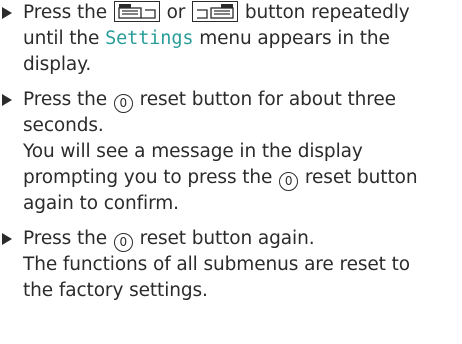 The height and width of the screenshot is (344, 462). What do you see at coordinates (57, 64) in the screenshot?
I see `step1-line3: display.` at bounding box center [57, 64].